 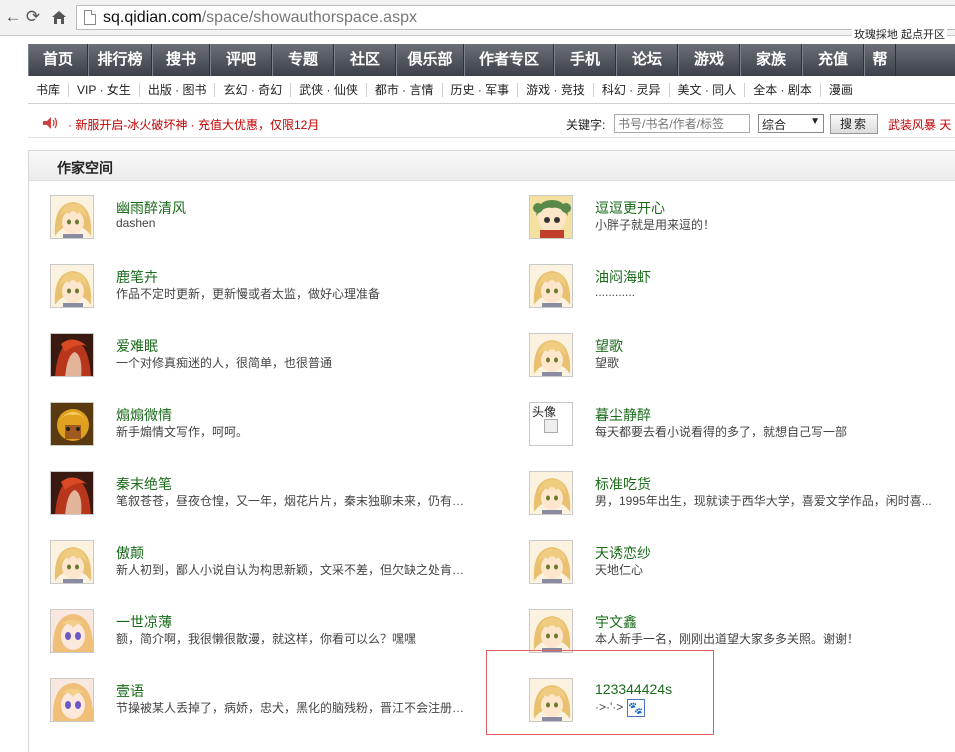 I want to click on category-link: 美文 · 同人, so click(x=708, y=90).